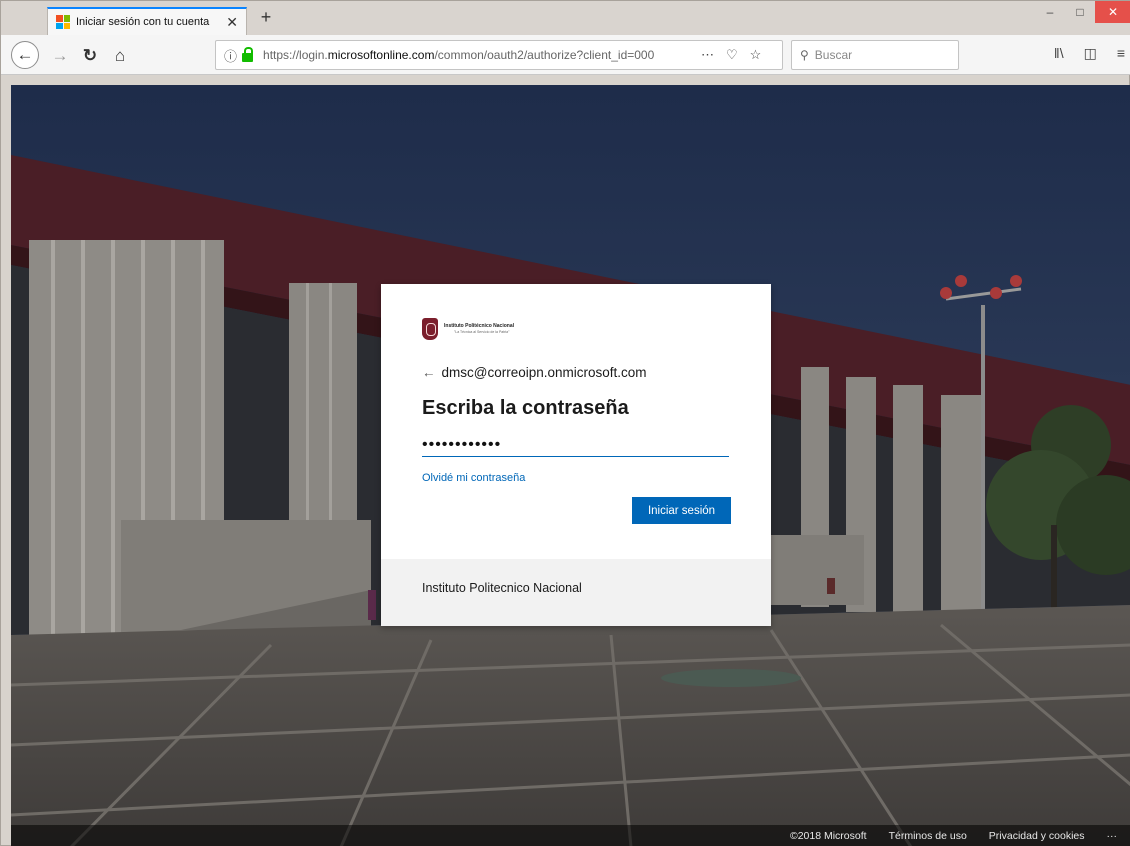  Describe the element at coordinates (63, 22) in the screenshot. I see `microsoft-logo-icon` at that location.